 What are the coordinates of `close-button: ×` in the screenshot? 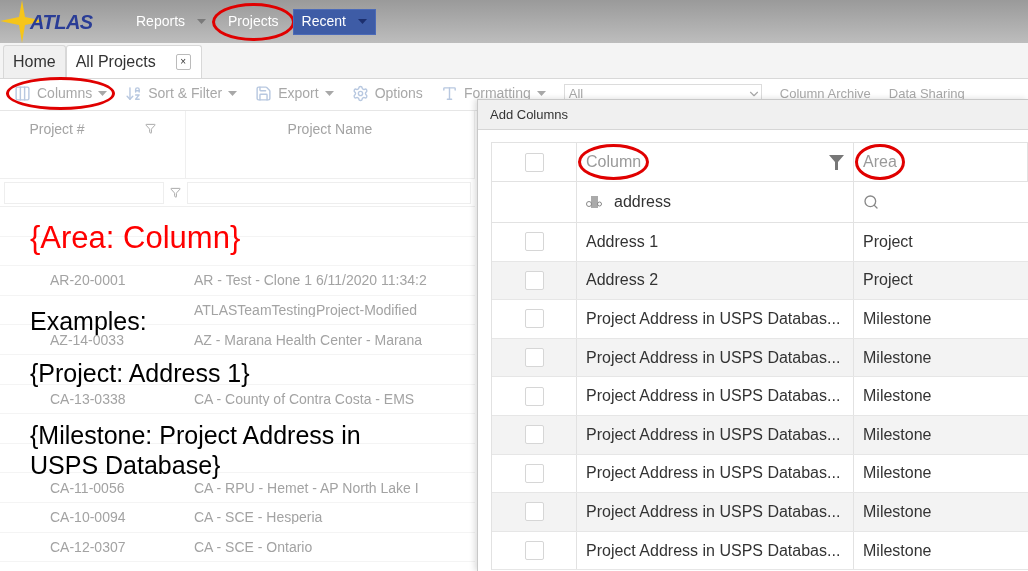 It's located at (183, 62).